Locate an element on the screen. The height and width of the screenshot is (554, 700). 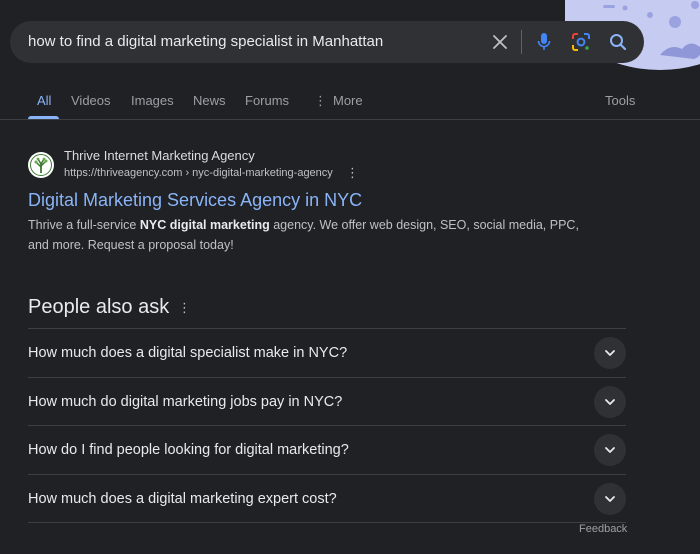
snippet-text-start: Thrive a full-service is located at coordinates (84, 225).